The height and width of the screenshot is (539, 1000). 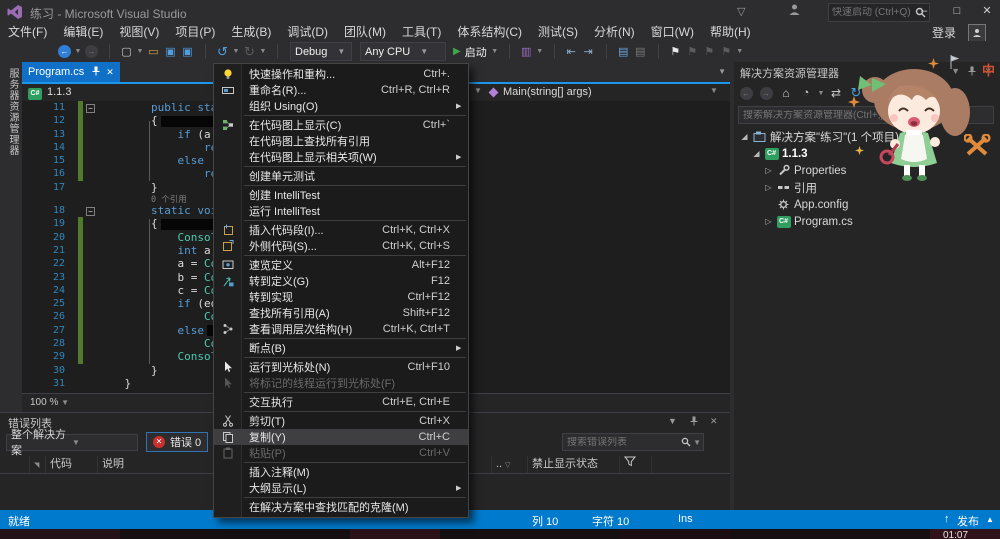 I want to click on zoom-control: 100 % ▼, so click(x=49, y=402).